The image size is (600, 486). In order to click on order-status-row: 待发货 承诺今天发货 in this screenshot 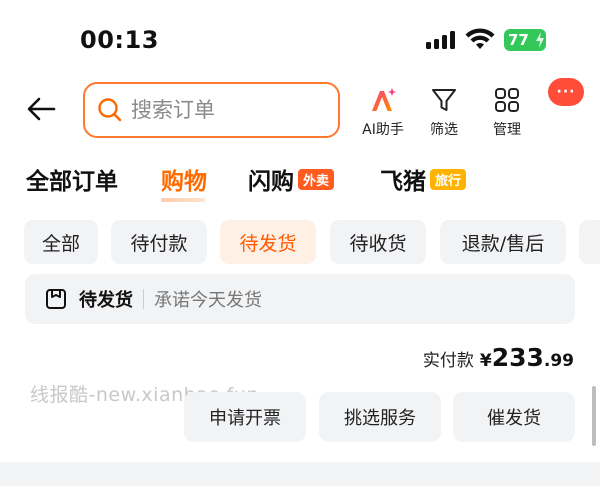, I will do `click(300, 299)`.